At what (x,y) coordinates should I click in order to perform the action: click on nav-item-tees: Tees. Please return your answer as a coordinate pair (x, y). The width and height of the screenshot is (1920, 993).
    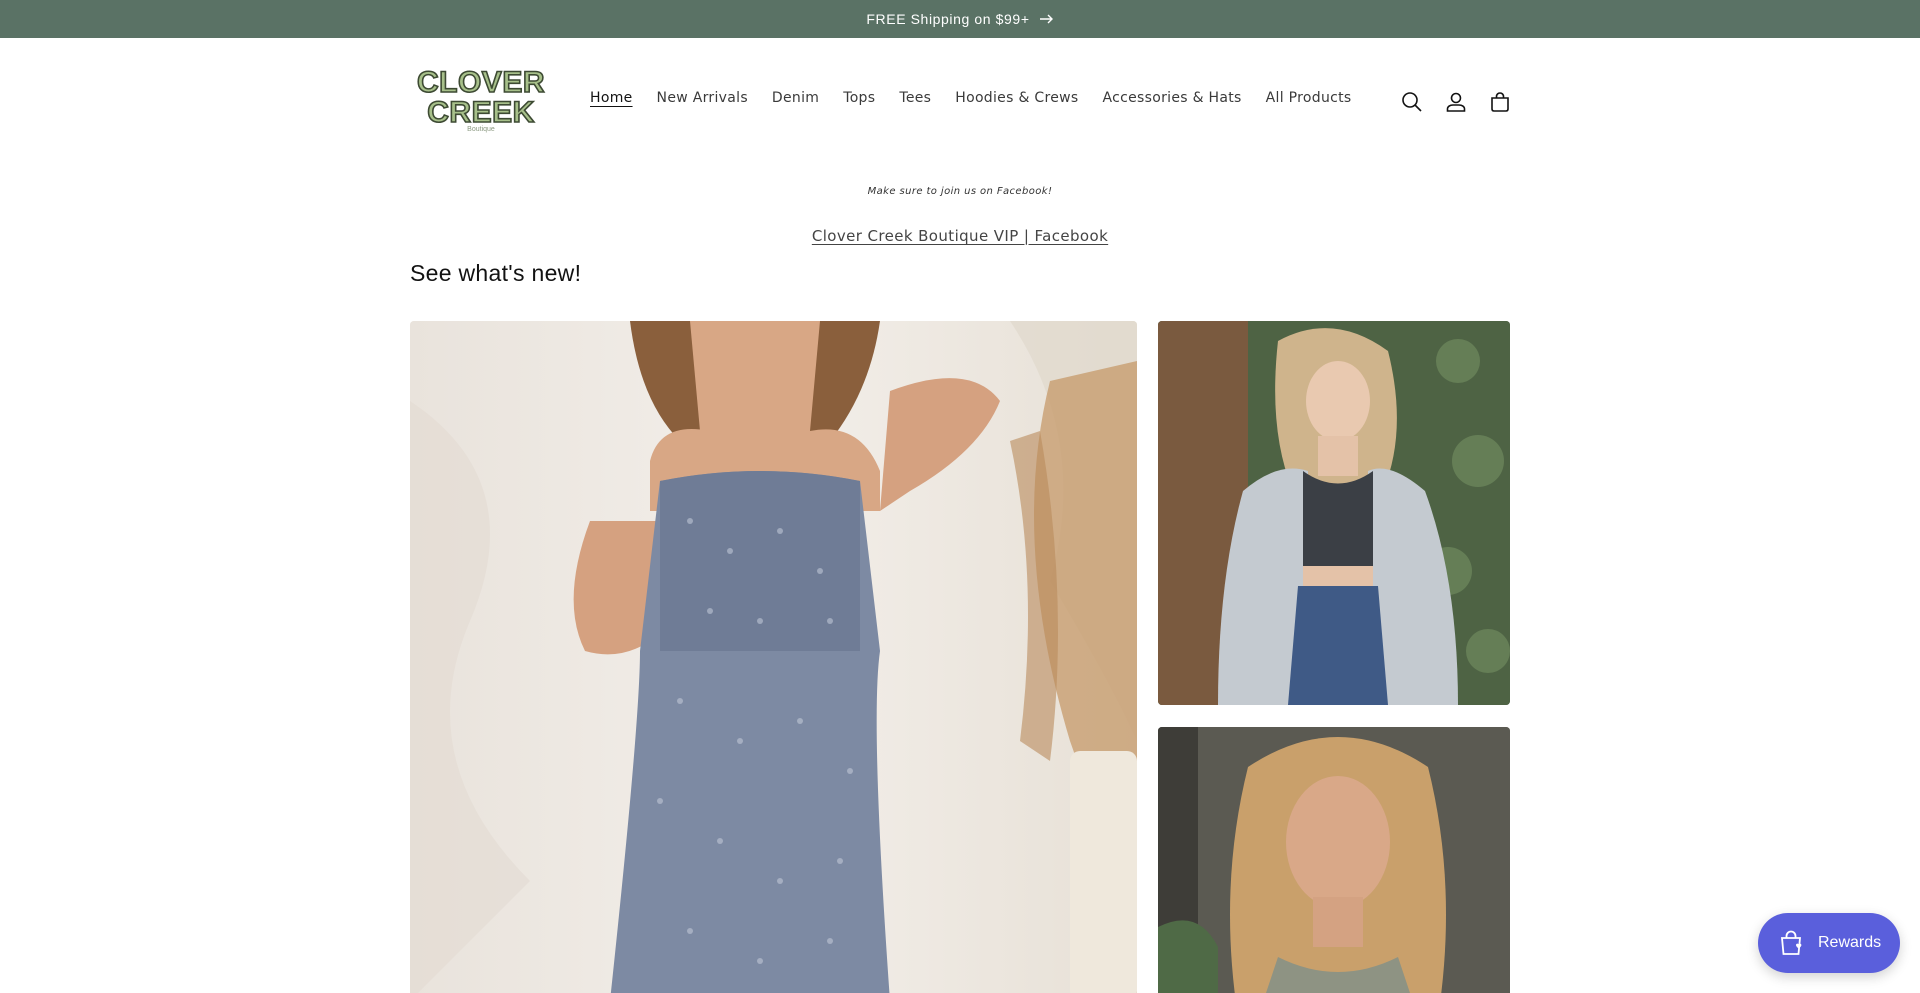
    Looking at the image, I should click on (915, 98).